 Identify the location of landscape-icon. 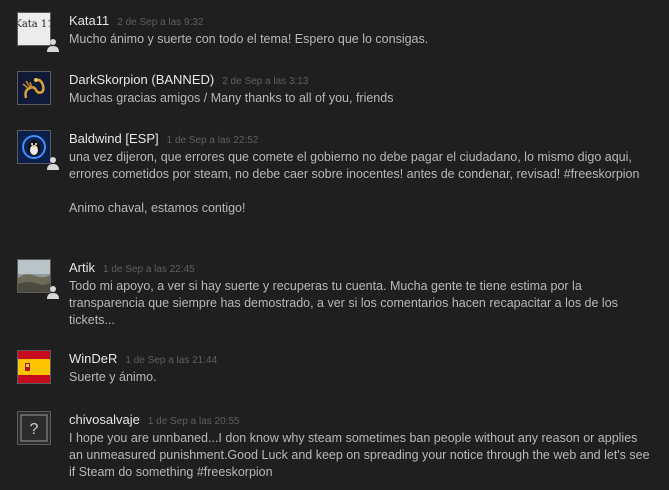
(34, 276).